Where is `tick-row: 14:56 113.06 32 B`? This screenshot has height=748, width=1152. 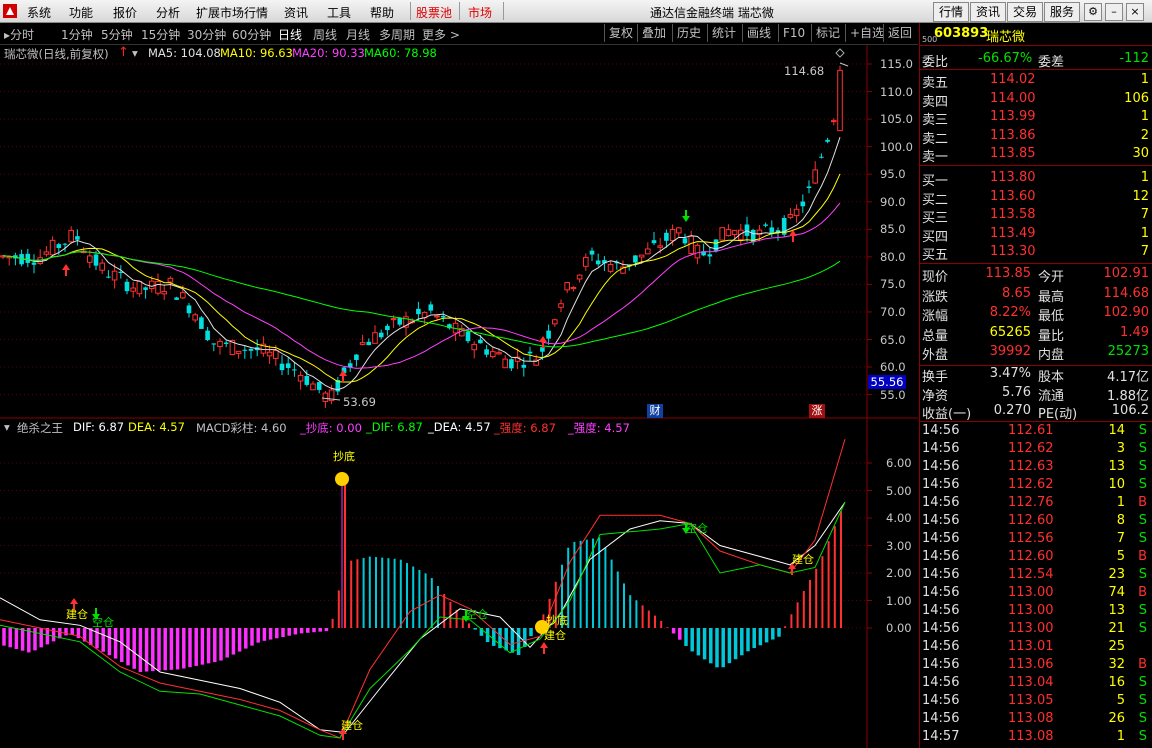
tick-row: 14:56 113.06 32 B is located at coordinates (1036, 666).